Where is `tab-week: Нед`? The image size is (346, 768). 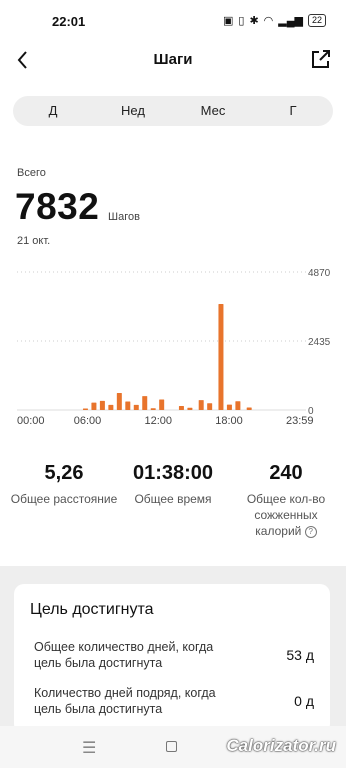
tab-week: Нед is located at coordinates (133, 111).